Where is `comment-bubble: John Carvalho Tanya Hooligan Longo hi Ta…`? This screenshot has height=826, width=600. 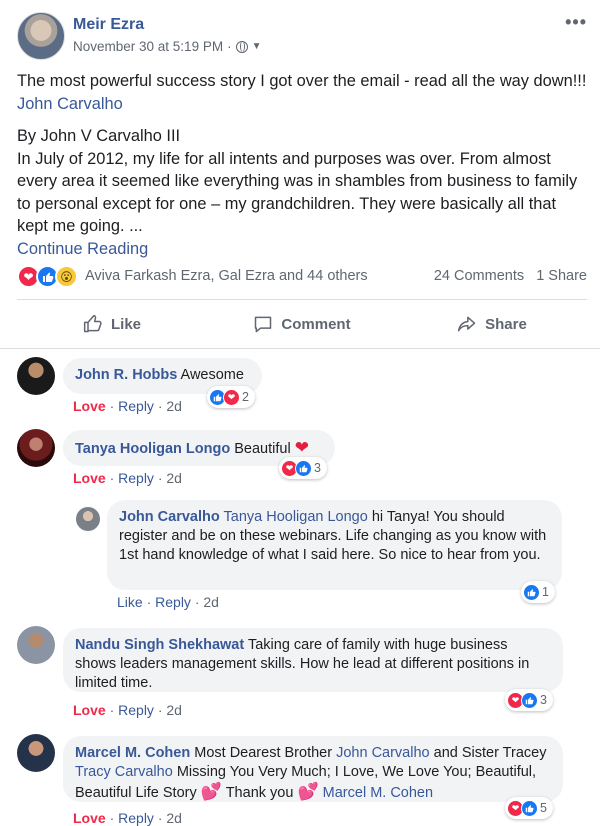 comment-bubble: John Carvalho Tanya Hooligan Longo hi Ta… is located at coordinates (334, 545).